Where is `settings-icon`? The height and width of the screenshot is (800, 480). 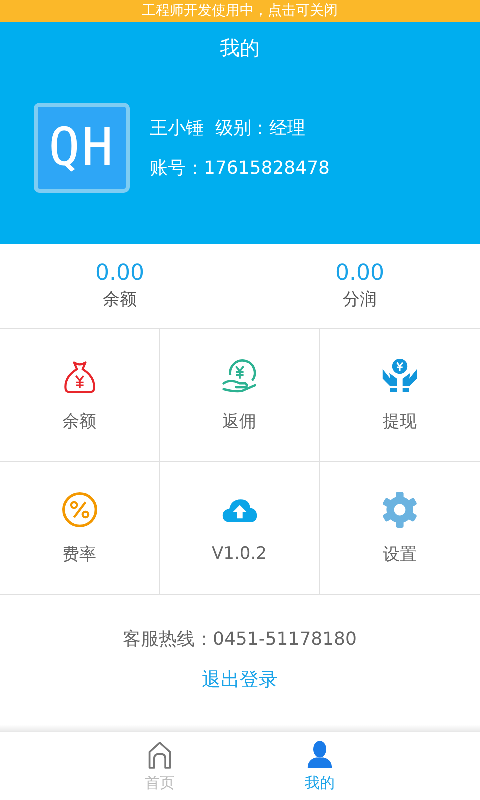 settings-icon is located at coordinates (400, 509).